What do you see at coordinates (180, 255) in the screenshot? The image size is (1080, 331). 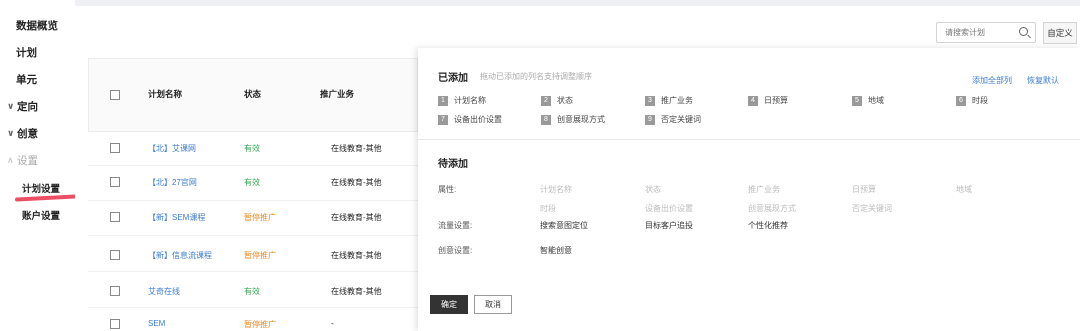 I see `plan-name-link: 【新】信息流课程` at bounding box center [180, 255].